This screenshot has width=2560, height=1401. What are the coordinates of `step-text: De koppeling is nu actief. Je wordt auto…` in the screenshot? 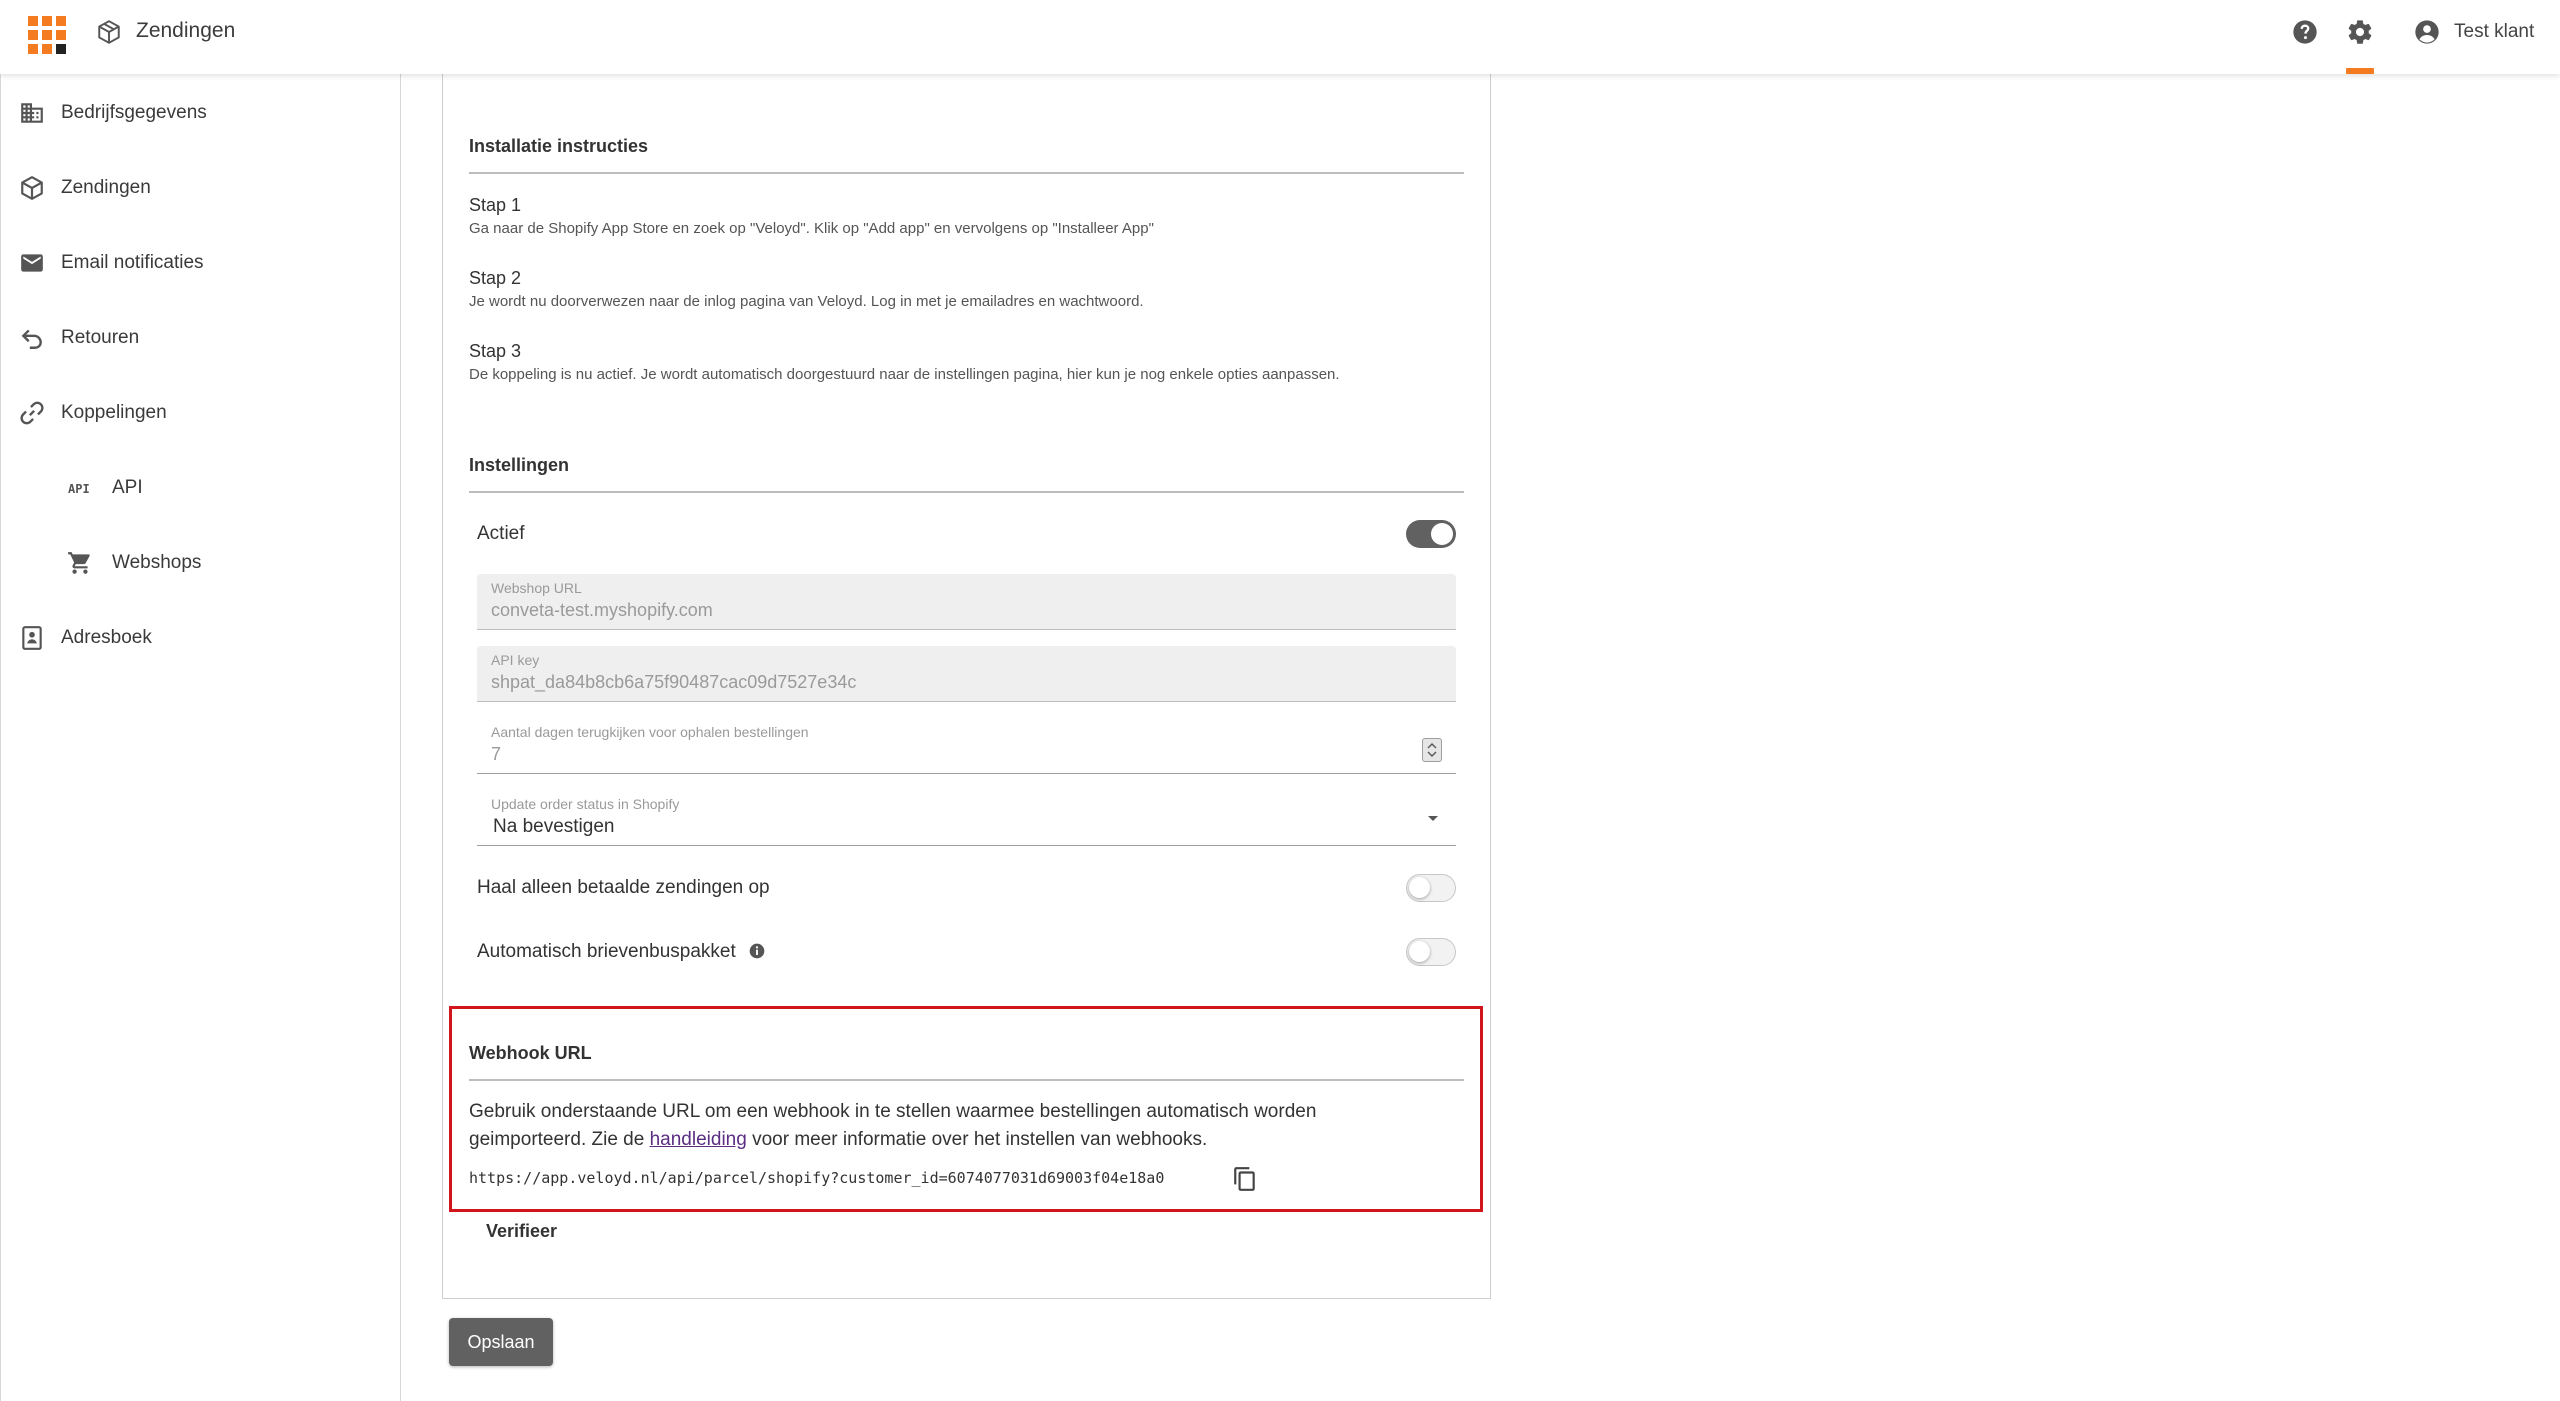 It's located at (904, 374).